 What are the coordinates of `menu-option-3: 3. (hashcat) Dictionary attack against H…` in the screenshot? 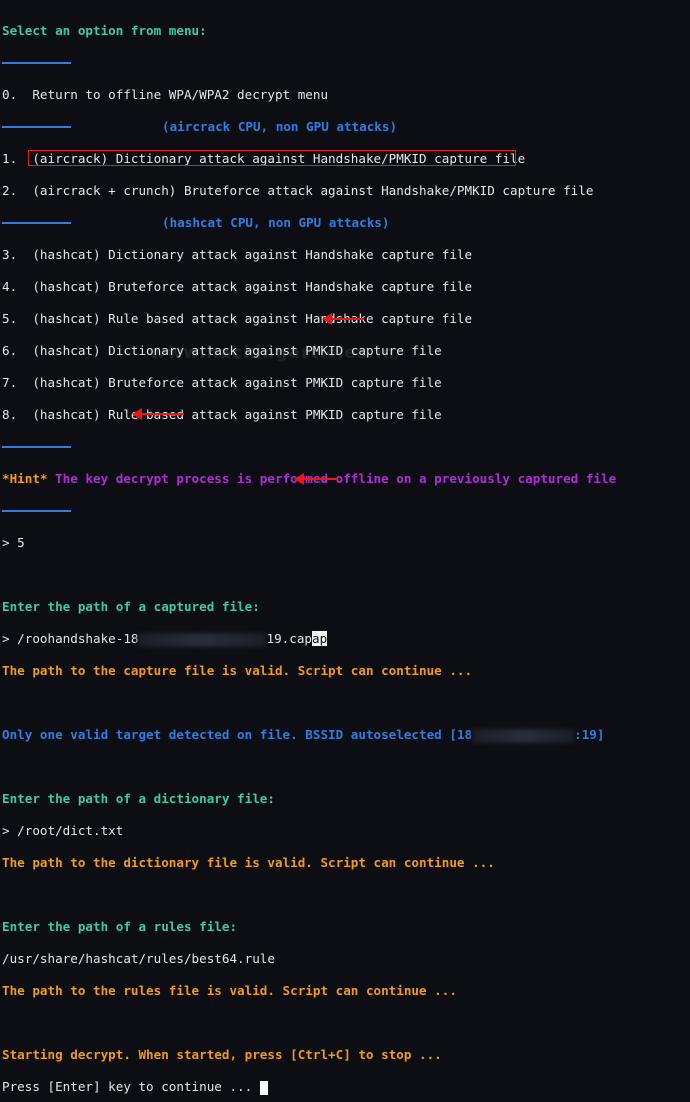 It's located at (237, 254).